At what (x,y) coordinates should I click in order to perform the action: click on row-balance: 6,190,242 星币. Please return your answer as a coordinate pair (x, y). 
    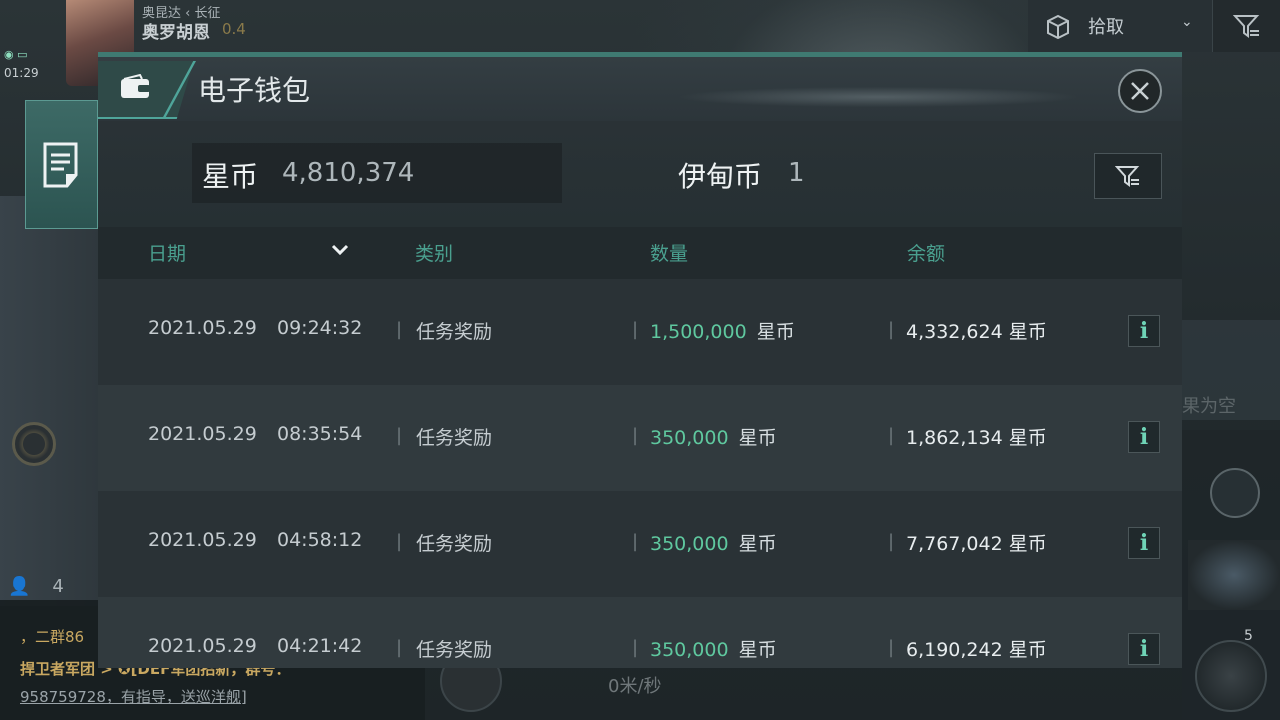
    Looking at the image, I should click on (976, 648).